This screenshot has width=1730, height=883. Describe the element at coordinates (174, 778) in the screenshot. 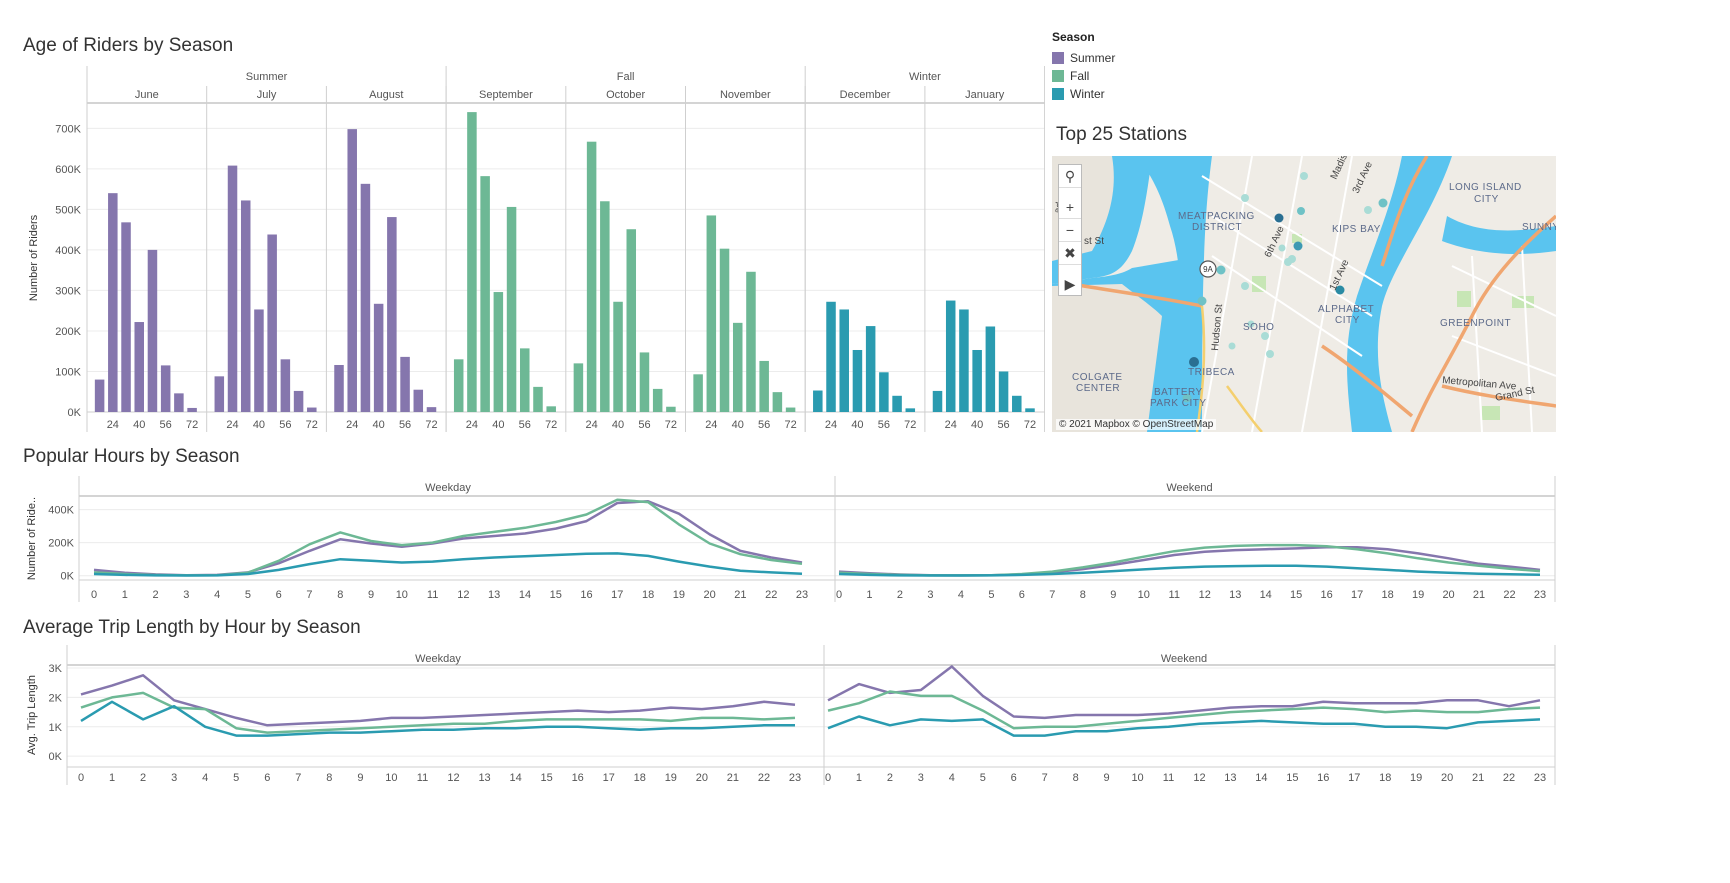

I see `x-tick-label: 3` at that location.